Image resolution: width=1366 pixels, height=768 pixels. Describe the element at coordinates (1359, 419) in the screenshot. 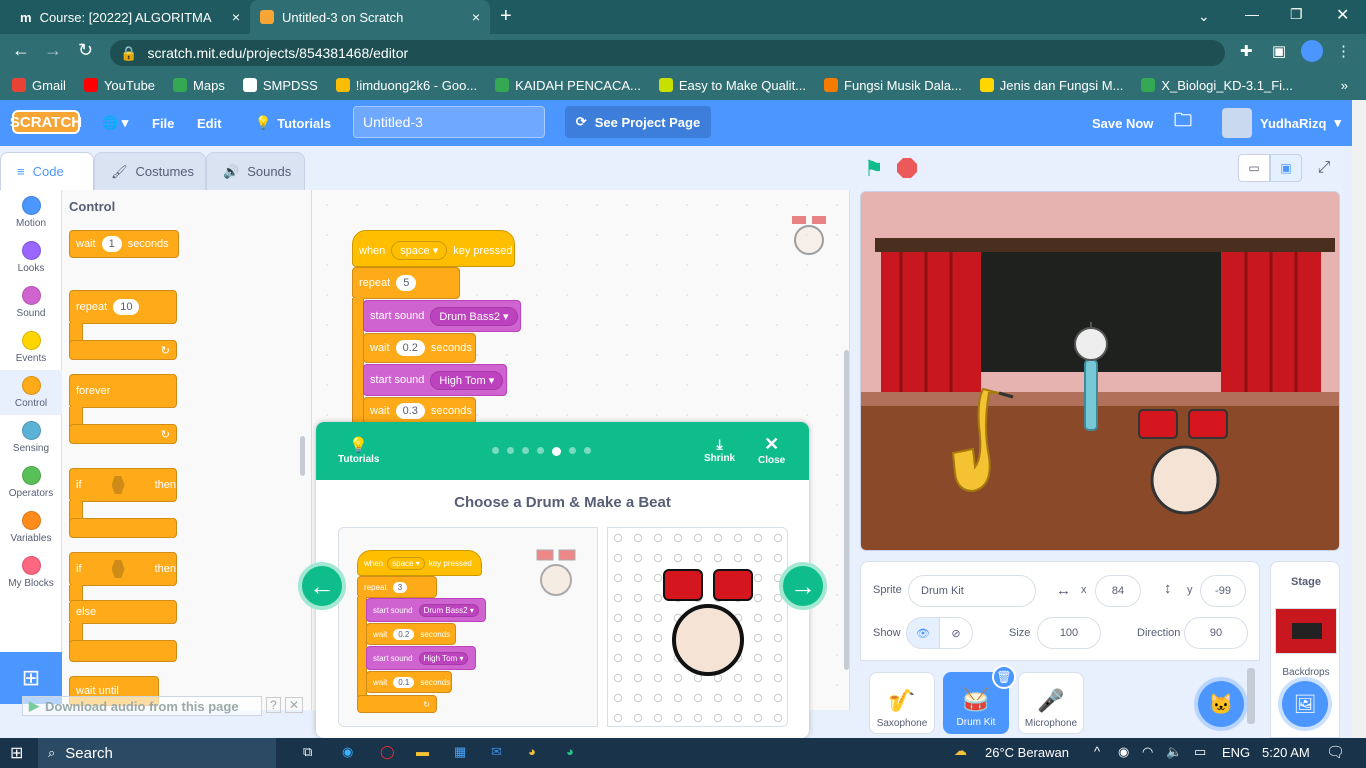

I see `page-scrollbar` at that location.